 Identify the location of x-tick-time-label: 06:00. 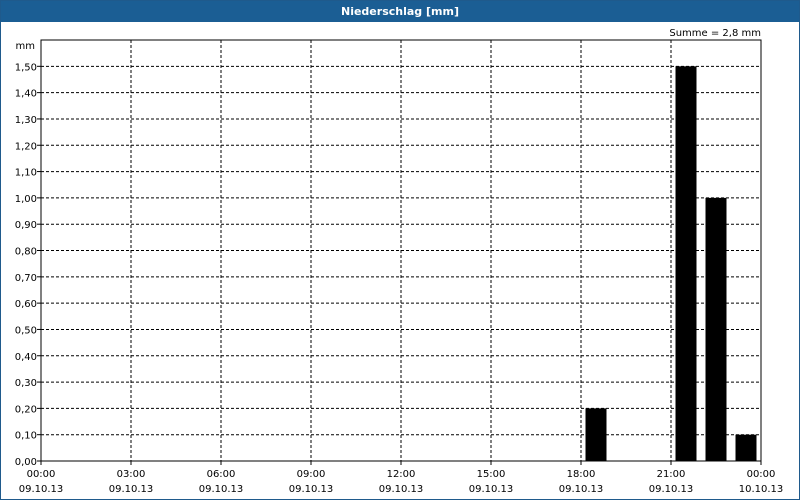
(221, 474).